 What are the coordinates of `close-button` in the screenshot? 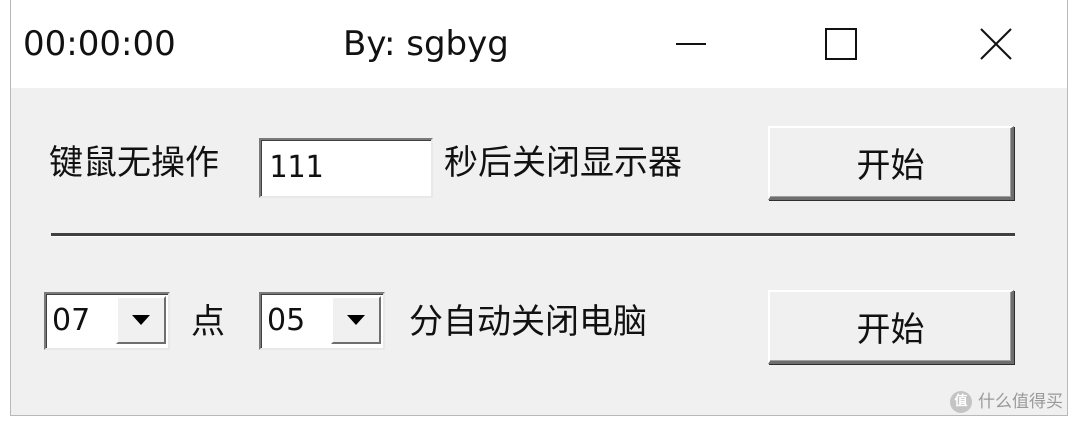 It's located at (996, 44).